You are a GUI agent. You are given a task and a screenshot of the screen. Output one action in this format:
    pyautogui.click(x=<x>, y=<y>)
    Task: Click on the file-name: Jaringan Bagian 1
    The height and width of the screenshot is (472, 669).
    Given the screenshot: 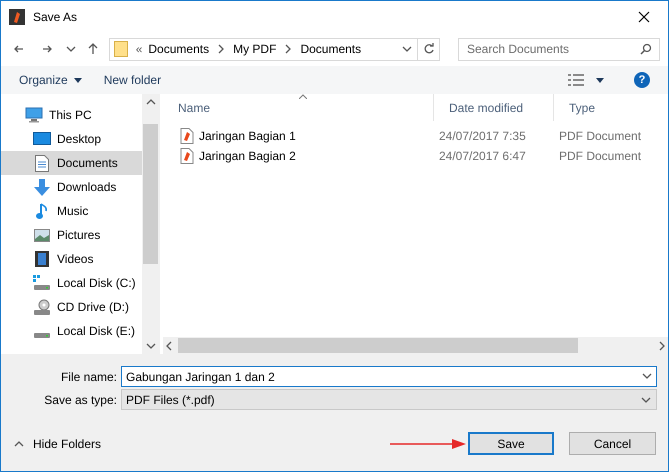 What is the action you would take?
    pyautogui.click(x=247, y=136)
    